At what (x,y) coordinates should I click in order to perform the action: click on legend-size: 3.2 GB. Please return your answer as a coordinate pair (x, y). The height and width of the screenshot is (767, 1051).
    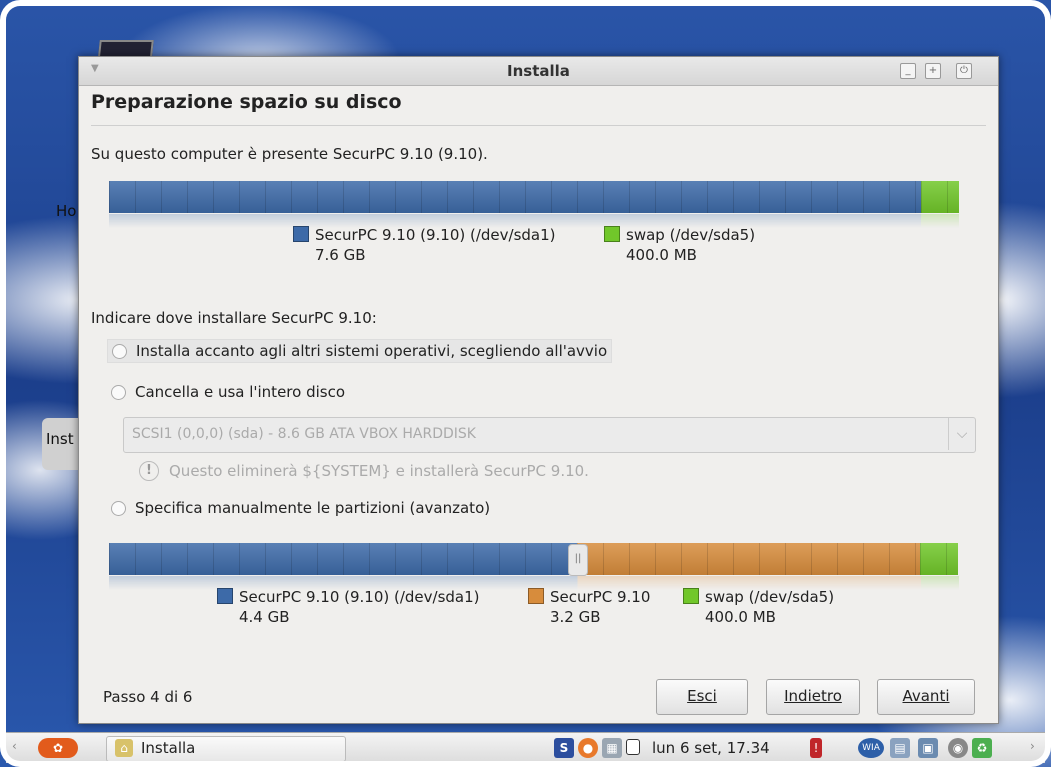
    Looking at the image, I should click on (575, 617).